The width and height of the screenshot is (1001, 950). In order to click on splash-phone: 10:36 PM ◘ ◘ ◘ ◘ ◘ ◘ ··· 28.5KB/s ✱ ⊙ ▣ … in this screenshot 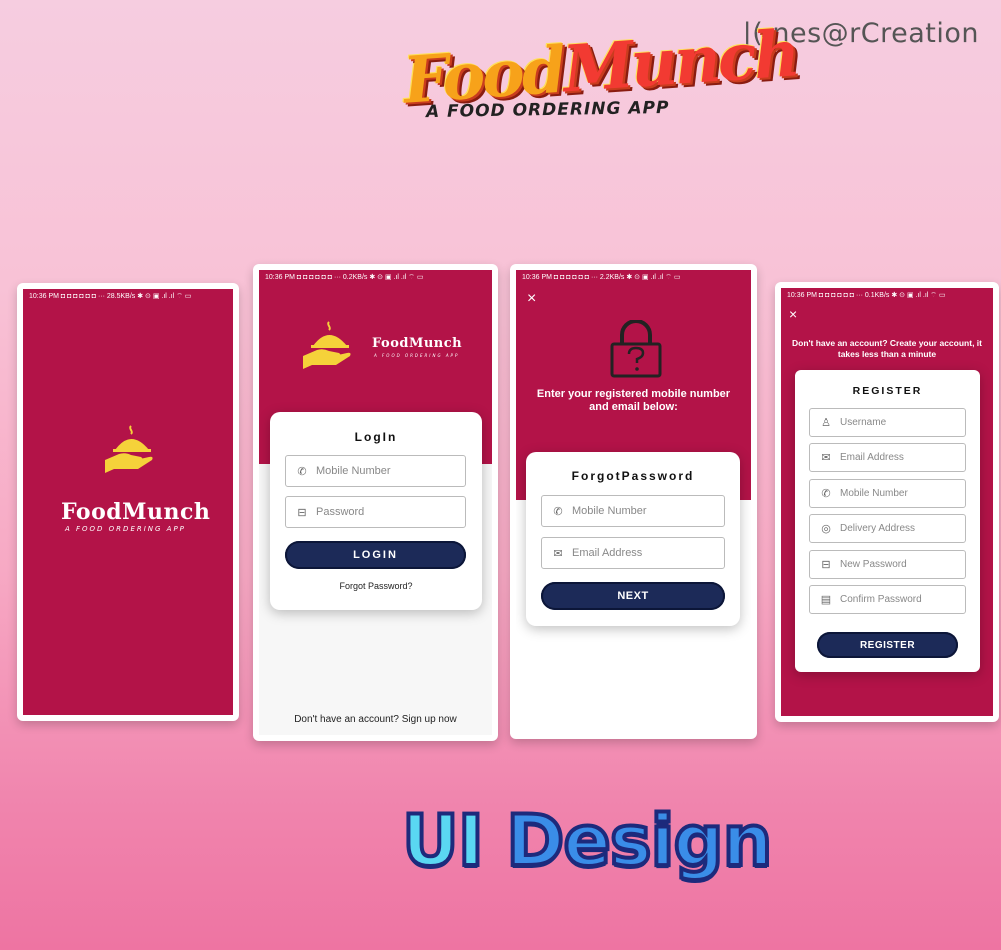, I will do `click(128, 502)`.